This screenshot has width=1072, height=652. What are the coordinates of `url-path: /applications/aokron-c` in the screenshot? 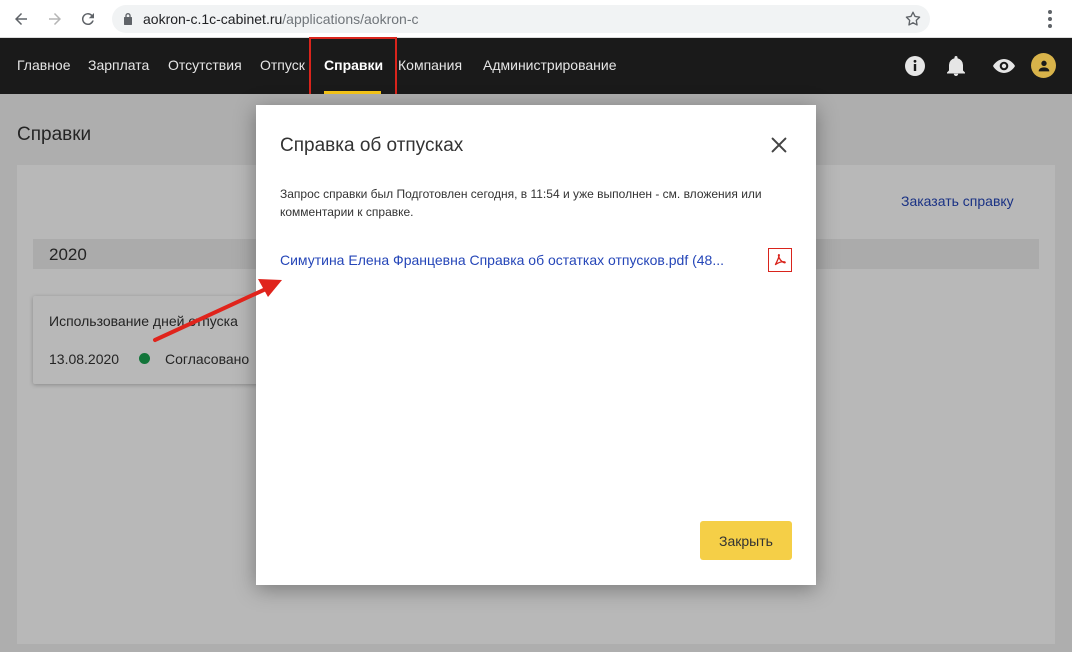 It's located at (350, 19).